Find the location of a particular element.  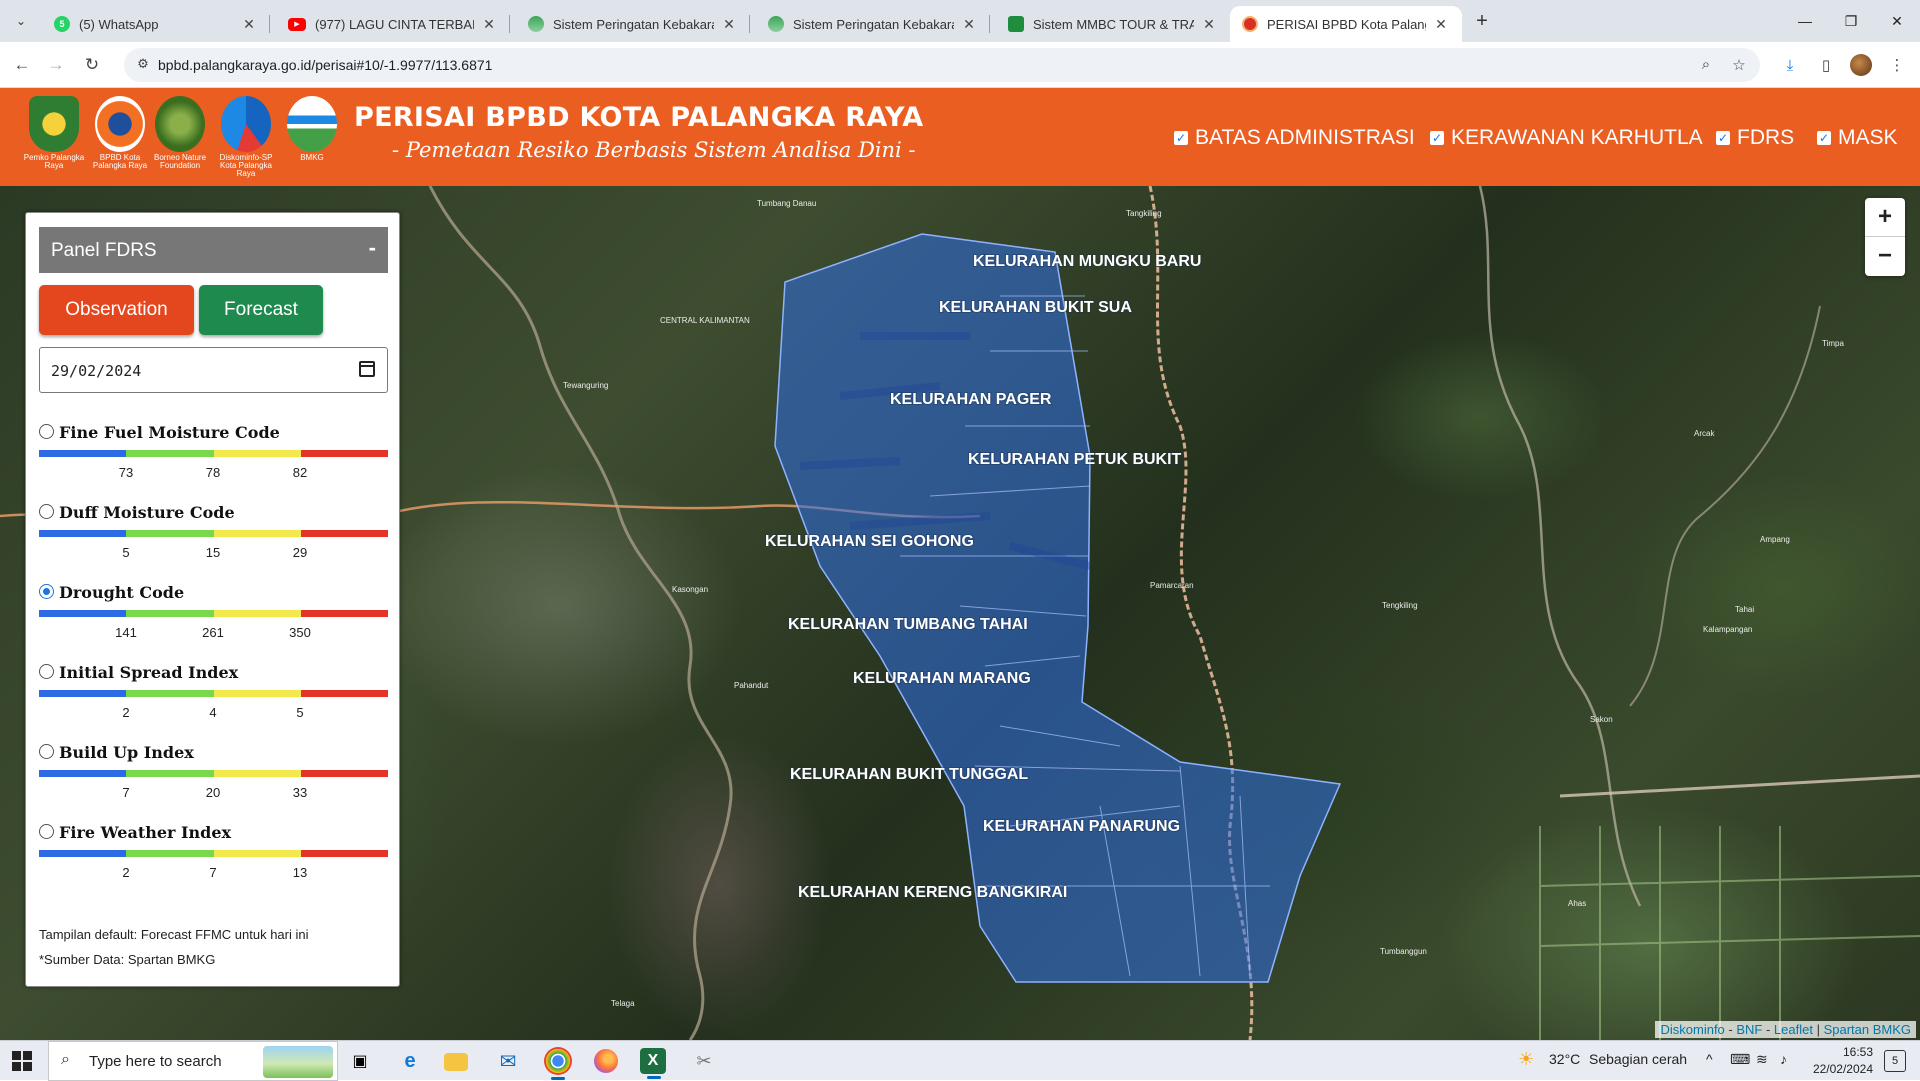

tab-search-icon: ⌄ is located at coordinates (21, 21).